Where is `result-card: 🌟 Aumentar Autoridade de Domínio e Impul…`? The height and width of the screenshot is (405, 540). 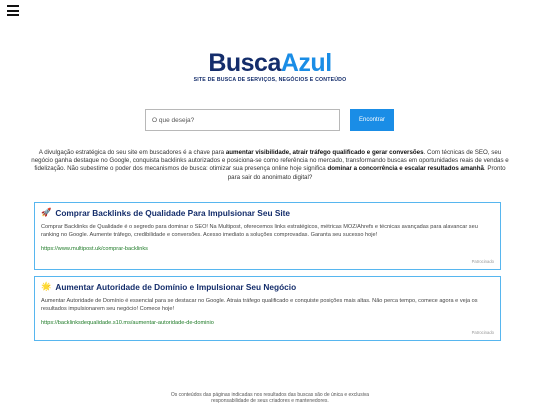 result-card: 🌟 Aumentar Autoridade de Domínio e Impul… is located at coordinates (267, 308).